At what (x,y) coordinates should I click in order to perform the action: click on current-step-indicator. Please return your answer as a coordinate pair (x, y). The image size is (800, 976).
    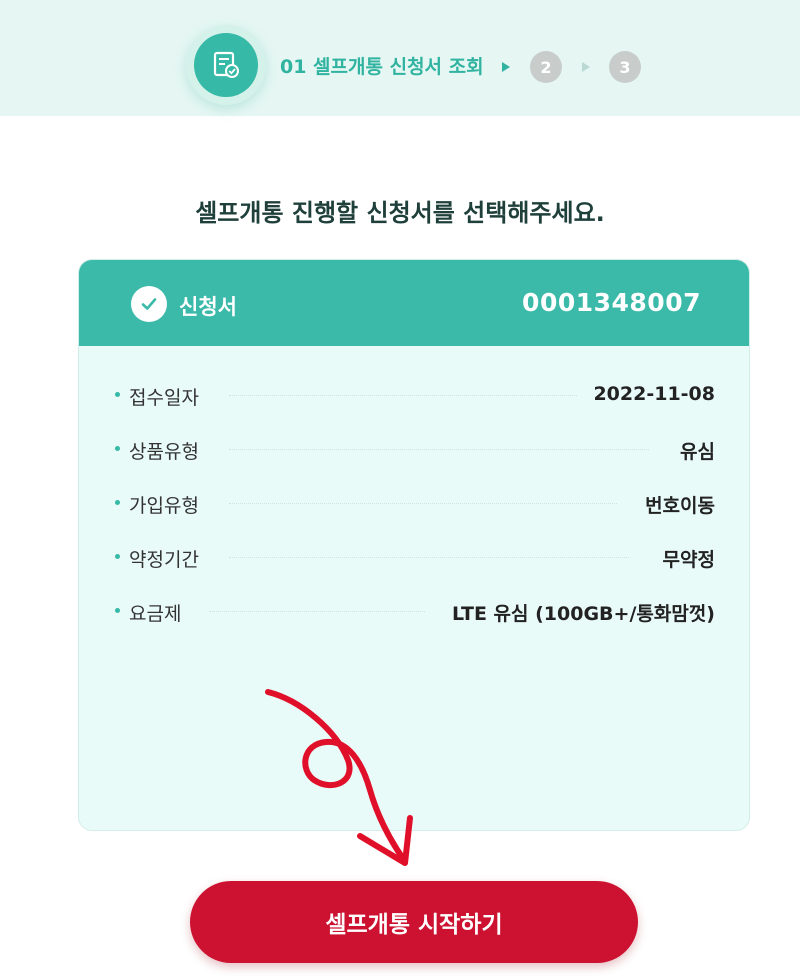
    Looking at the image, I should click on (226, 65).